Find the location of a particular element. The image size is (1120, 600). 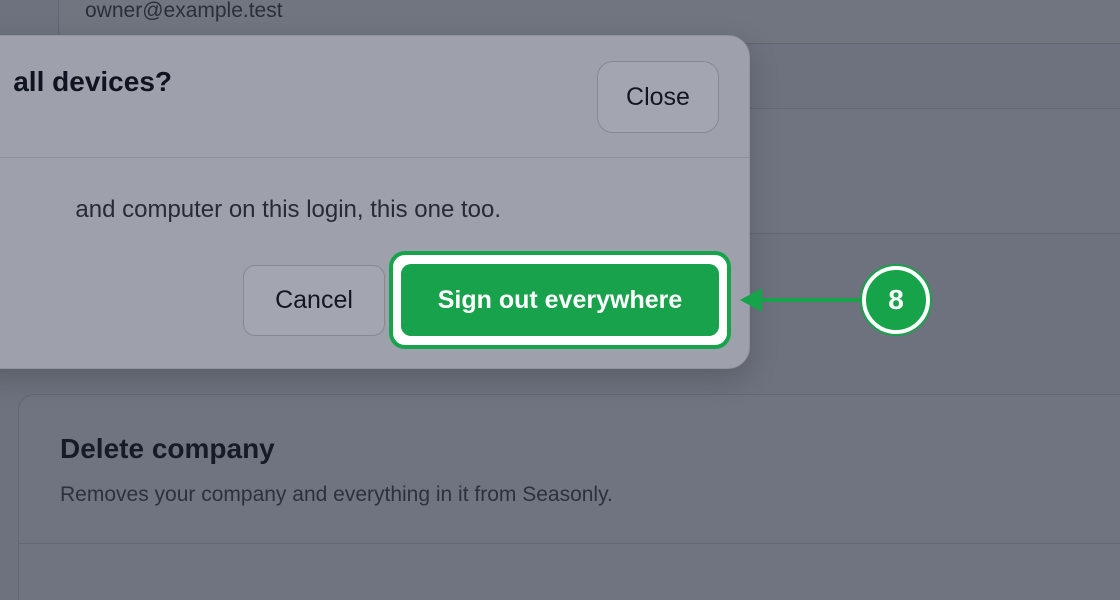

cancel-button: Cancel is located at coordinates (314, 300).